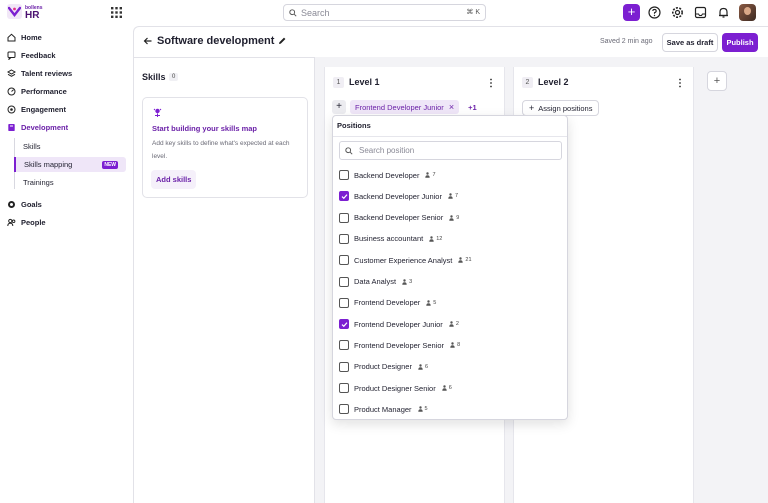 The height and width of the screenshot is (503, 768). Describe the element at coordinates (39, 73) in the screenshot. I see `sidebar-item-talent-reviews: Talent reviews` at that location.